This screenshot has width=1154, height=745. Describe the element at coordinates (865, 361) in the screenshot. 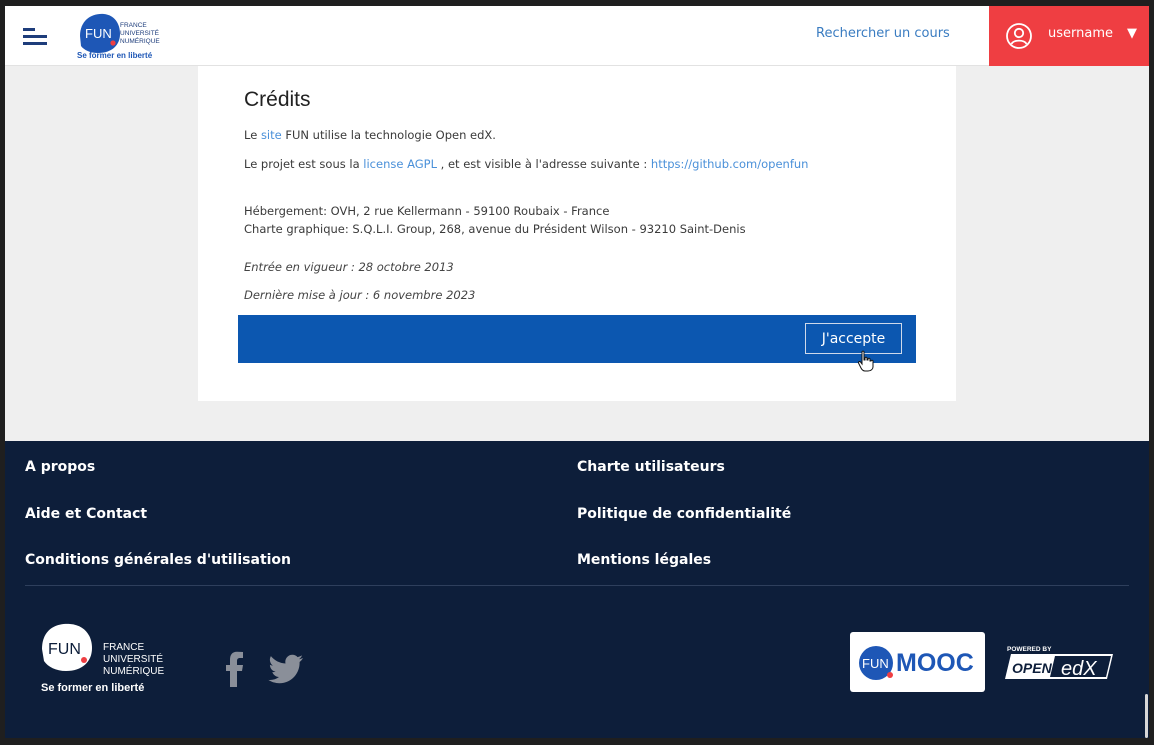

I see `hand-pointer-icon` at that location.